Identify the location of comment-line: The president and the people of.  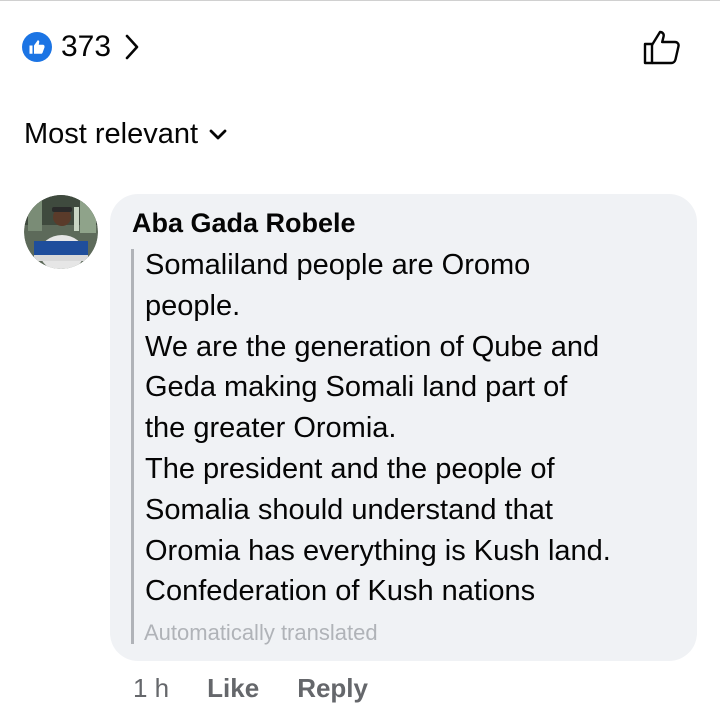
(350, 468).